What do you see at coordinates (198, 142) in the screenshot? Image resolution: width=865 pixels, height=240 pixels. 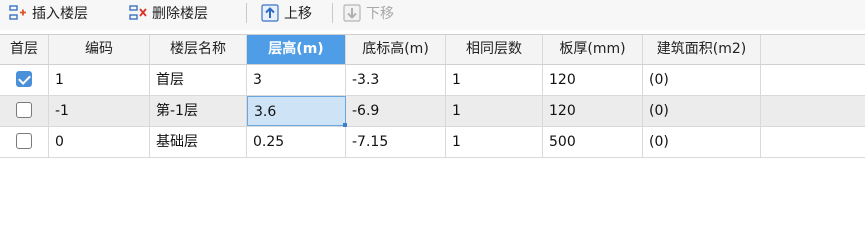 I see `floor-name-cell: 基础层` at bounding box center [198, 142].